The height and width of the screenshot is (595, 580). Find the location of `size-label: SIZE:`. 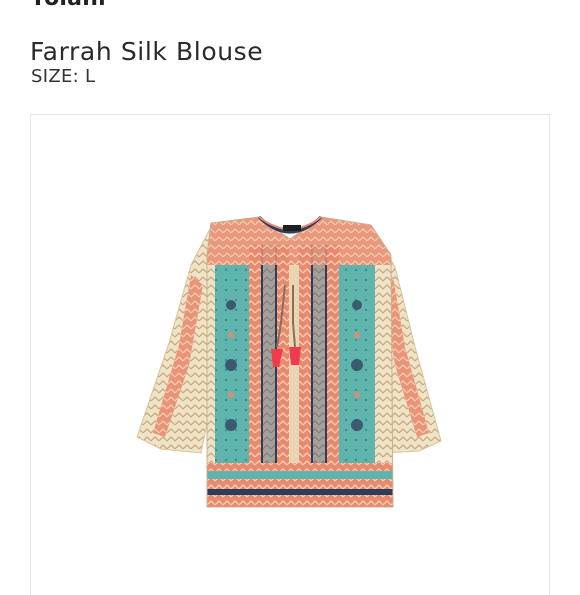

size-label: SIZE: is located at coordinates (55, 76).